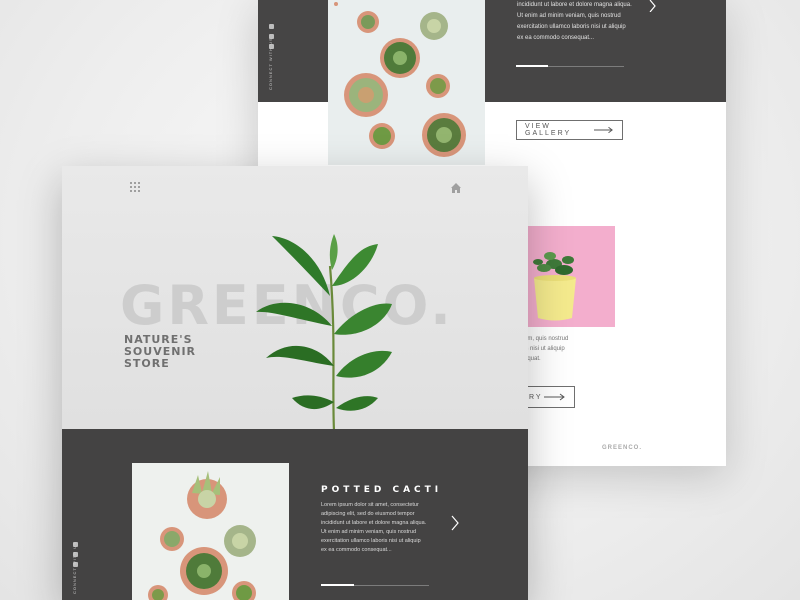  Describe the element at coordinates (382, 490) in the screenshot. I see `product-title: POTTED CACTI` at that location.